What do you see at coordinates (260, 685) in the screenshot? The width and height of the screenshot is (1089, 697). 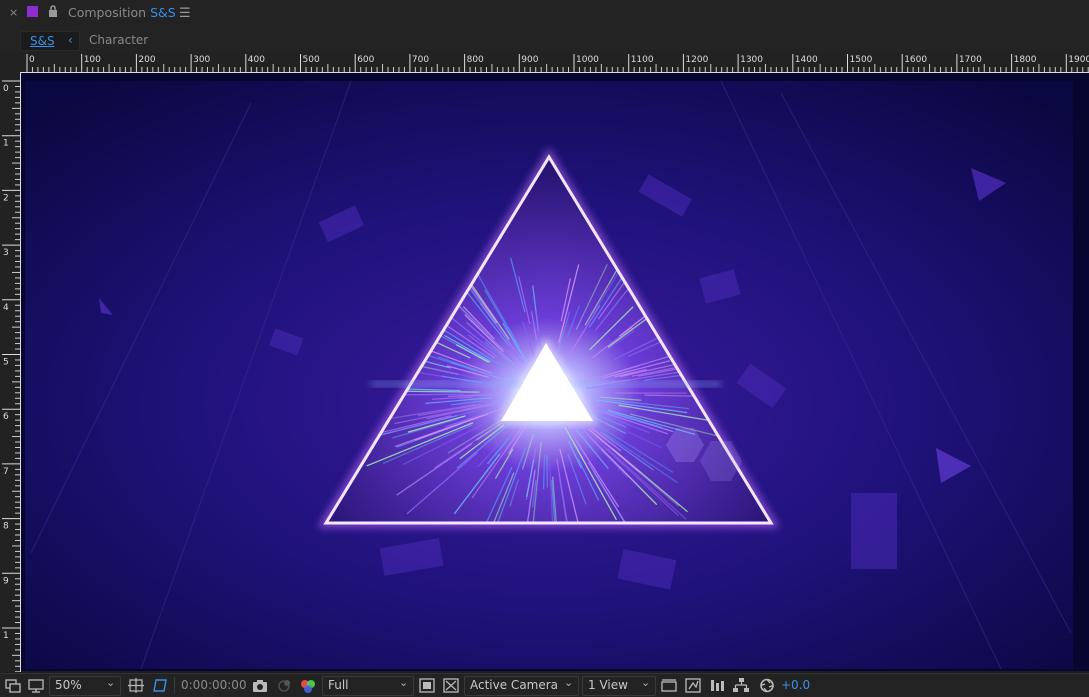 I see `camera-snapshot-icon` at bounding box center [260, 685].